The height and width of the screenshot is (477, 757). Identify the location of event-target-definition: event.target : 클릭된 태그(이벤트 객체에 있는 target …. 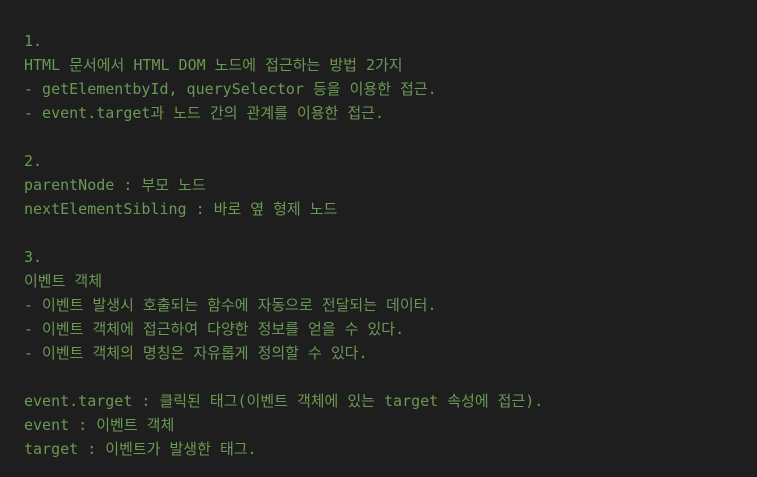
(284, 401).